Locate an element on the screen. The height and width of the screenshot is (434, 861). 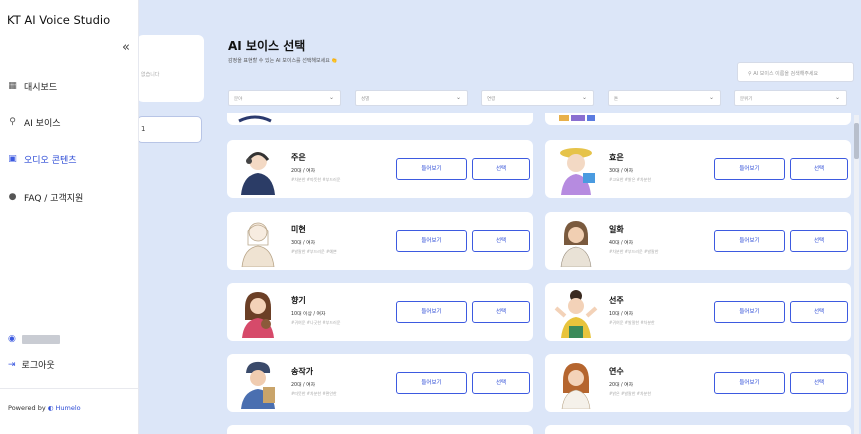
help-icon: ● is located at coordinates (12, 197).